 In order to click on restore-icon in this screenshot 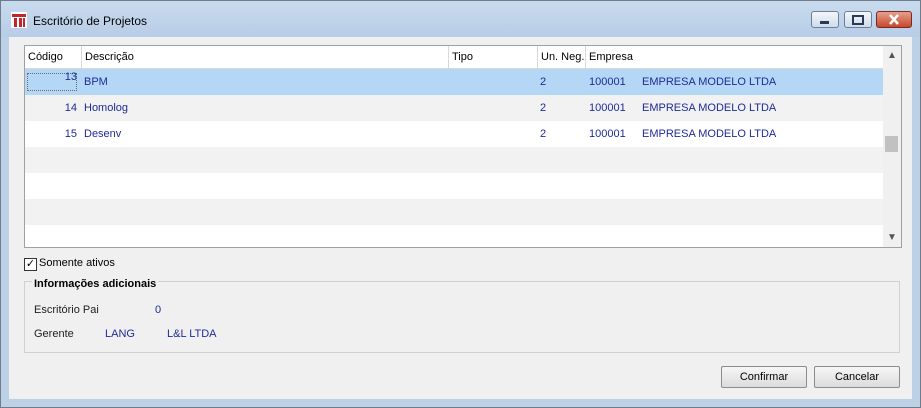, I will do `click(858, 20)`.